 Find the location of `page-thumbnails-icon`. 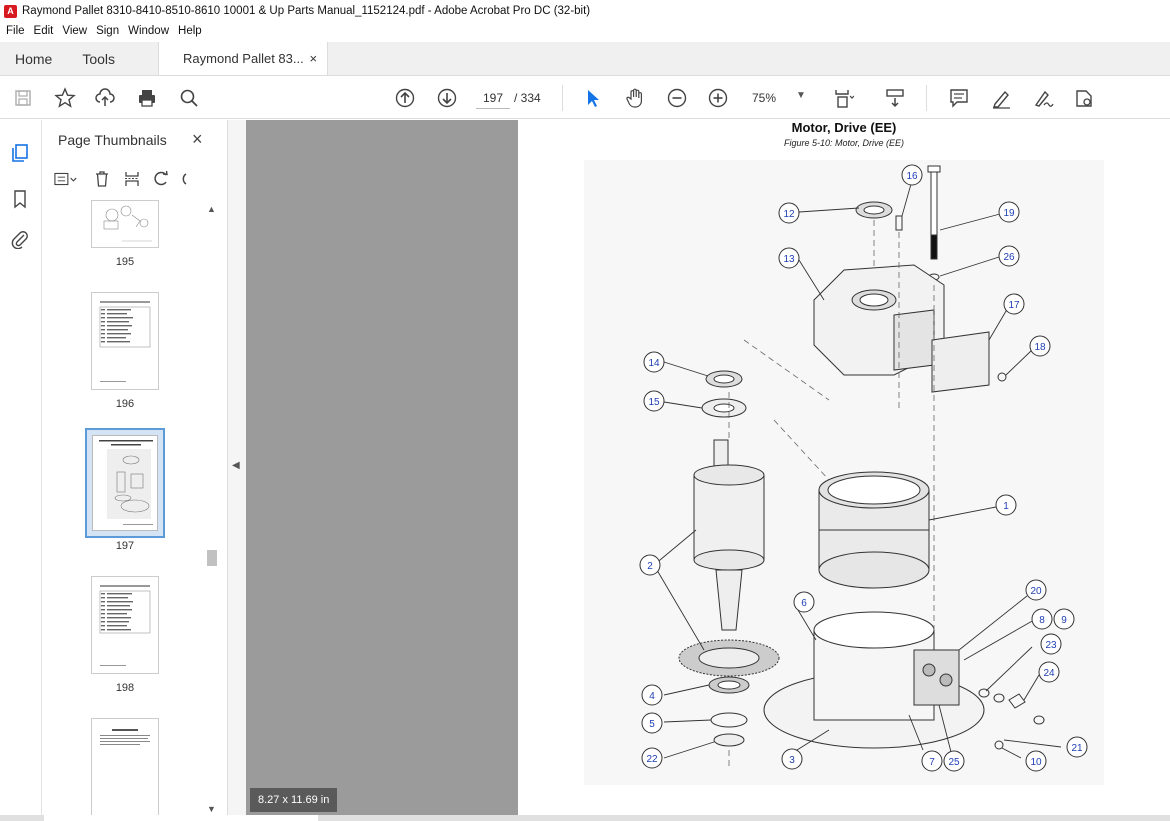

page-thumbnails-icon is located at coordinates (20, 153).